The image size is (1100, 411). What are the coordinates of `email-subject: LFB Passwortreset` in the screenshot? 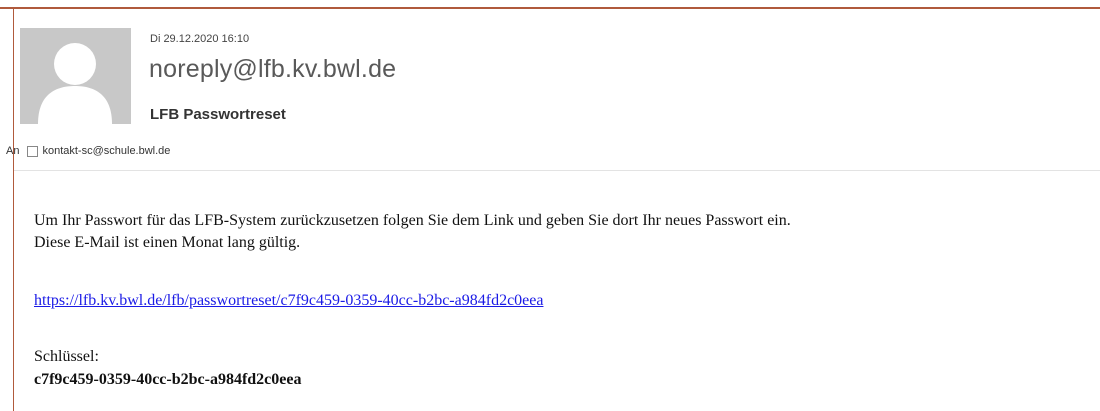 It's located at (218, 114).